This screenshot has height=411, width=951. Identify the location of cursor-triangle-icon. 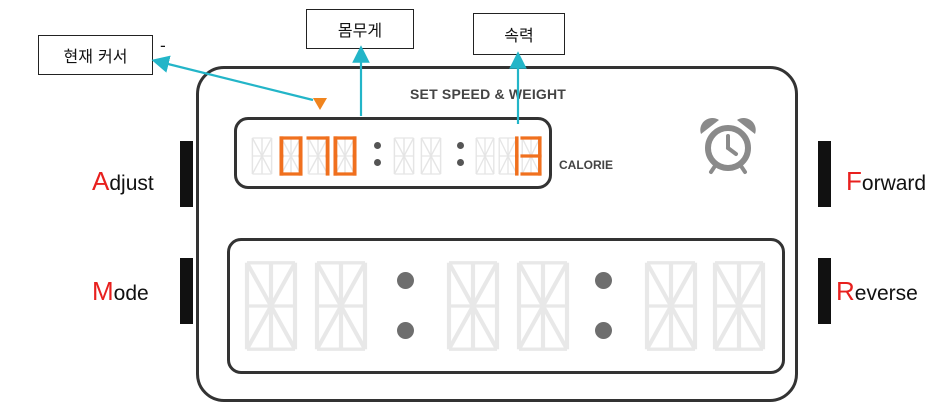
(320, 104).